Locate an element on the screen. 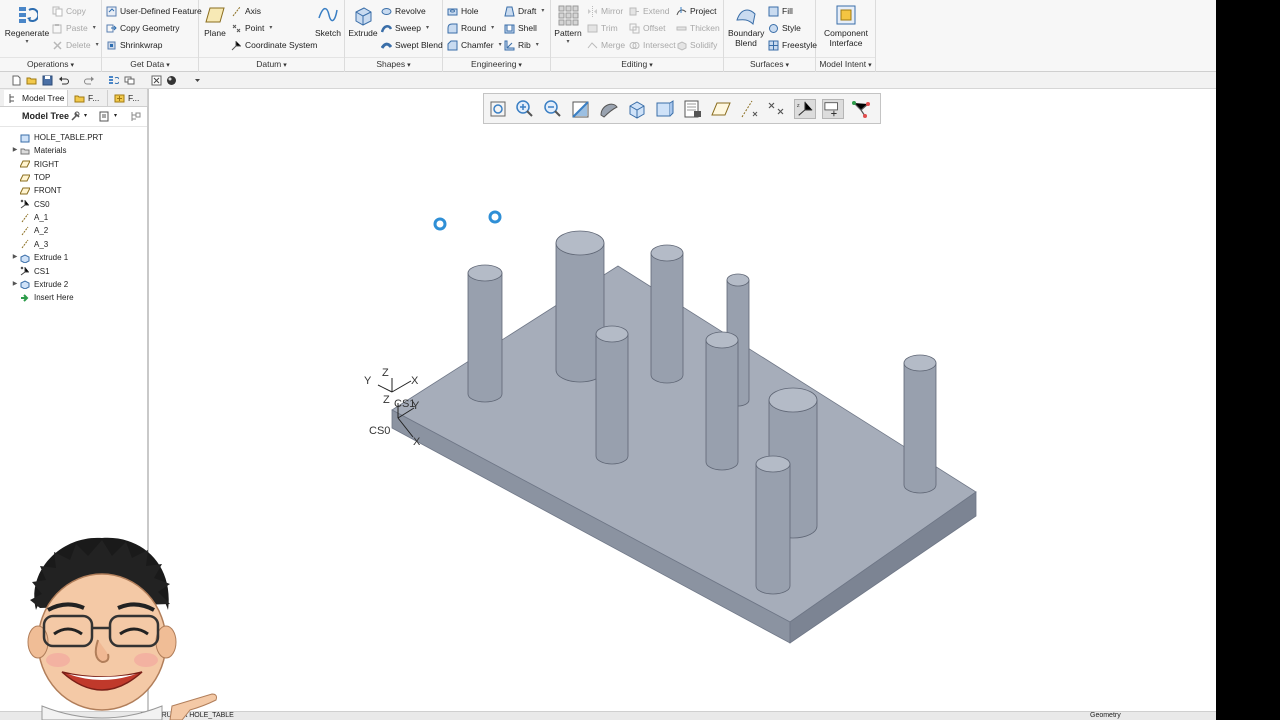 The width and height of the screenshot is (1280, 720). offset-button: Offset is located at coordinates (647, 28).